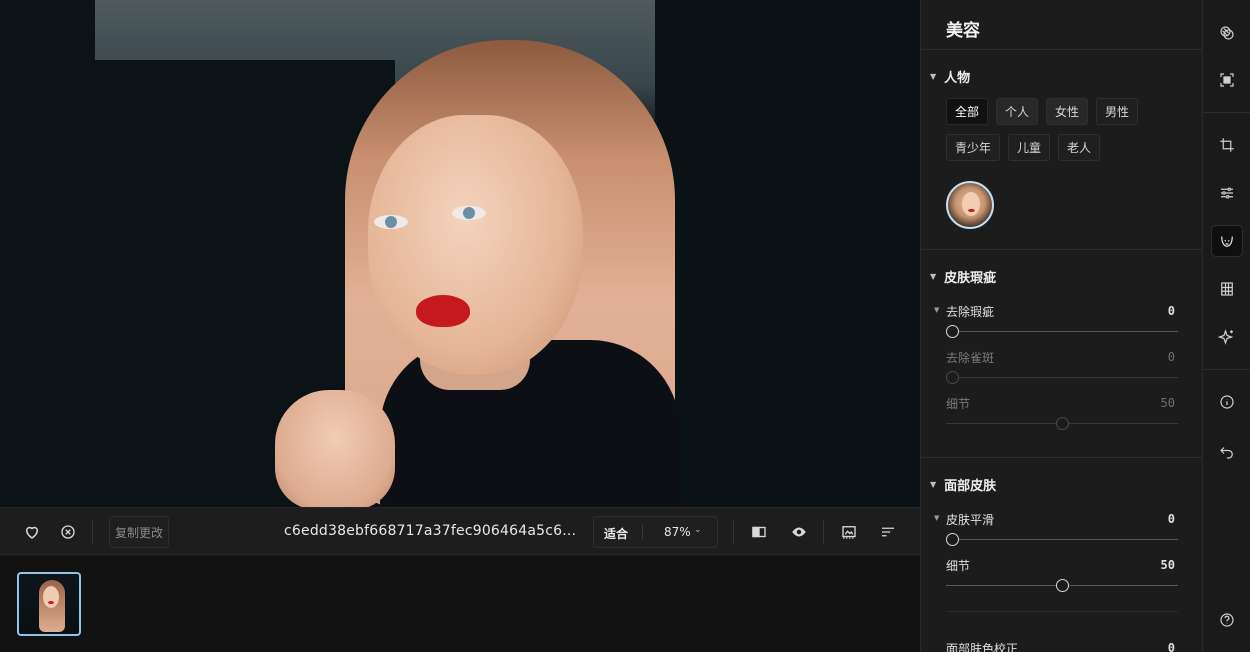 This screenshot has width=1250, height=652. I want to click on filmstrip-thumbnail, so click(49, 604).